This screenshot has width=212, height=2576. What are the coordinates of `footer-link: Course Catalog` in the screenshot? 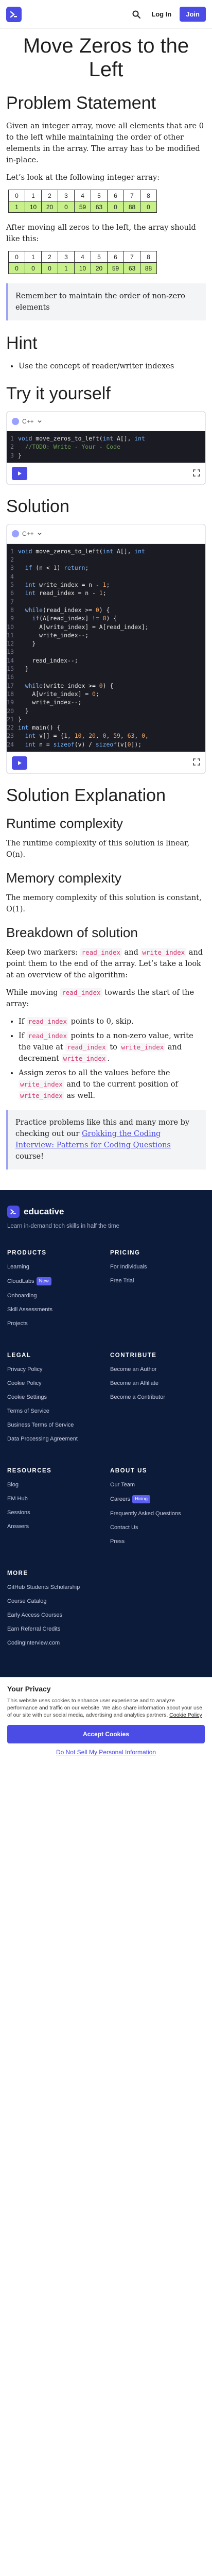 It's located at (54, 1602).